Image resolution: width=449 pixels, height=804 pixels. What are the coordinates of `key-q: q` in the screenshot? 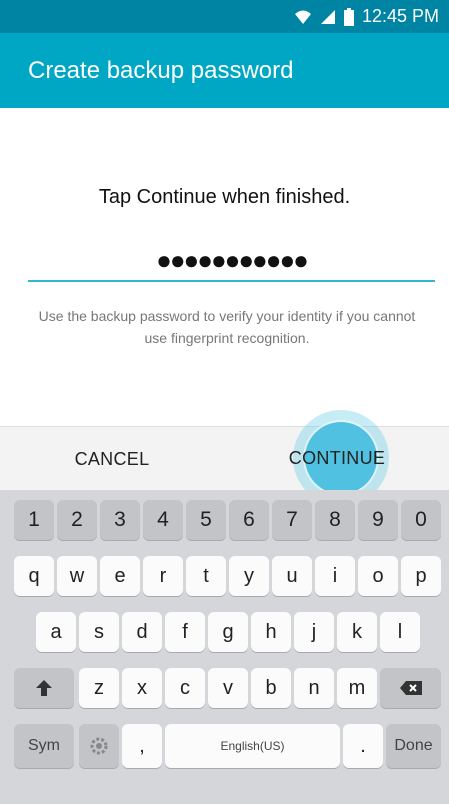 It's located at (34, 576).